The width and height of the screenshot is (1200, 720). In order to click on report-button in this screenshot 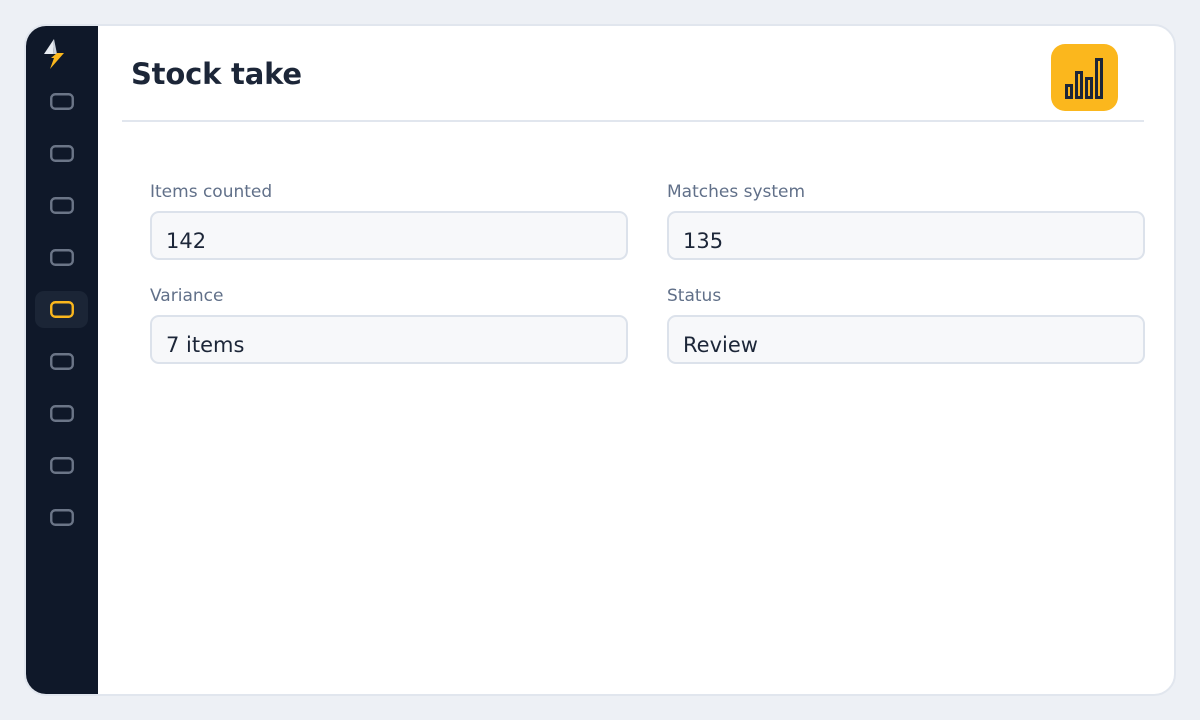, I will do `click(1084, 77)`.